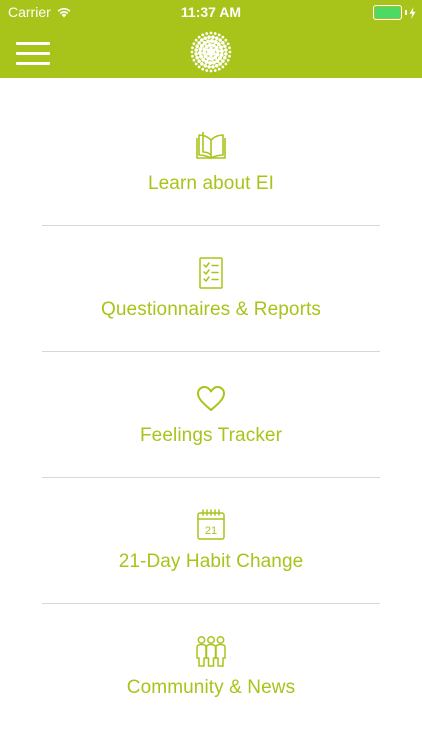  I want to click on sunburst-logo-icon, so click(211, 52).